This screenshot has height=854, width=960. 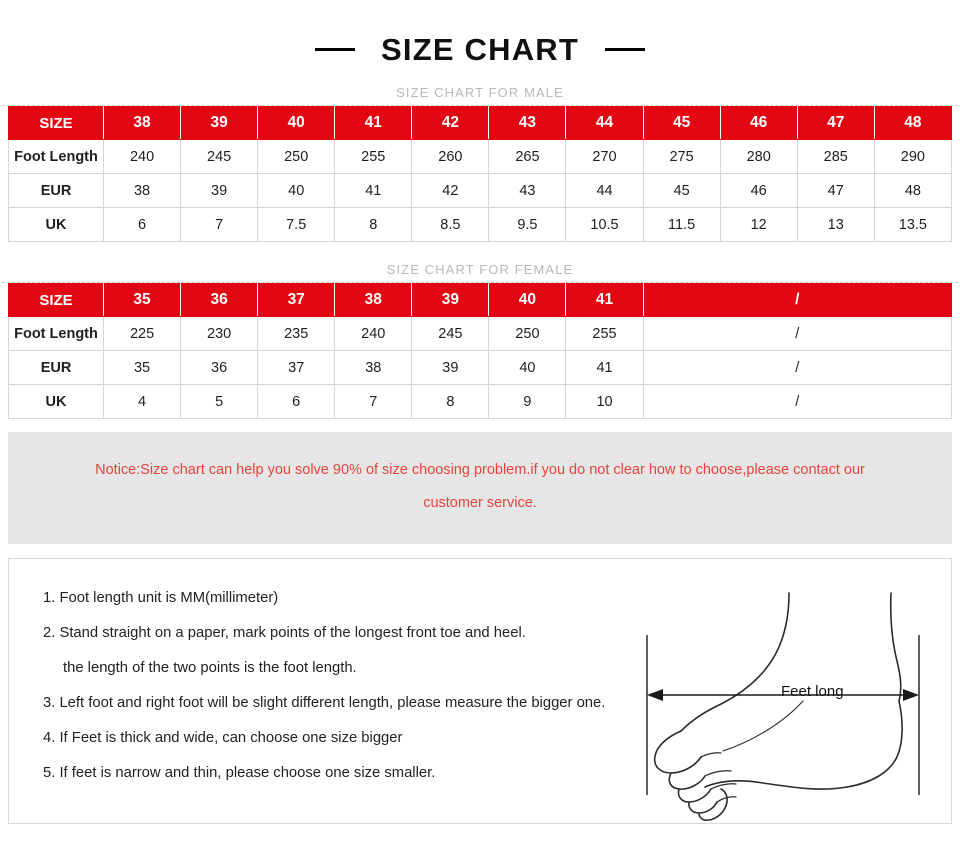 I want to click on female-eur-empty-cell: /, so click(x=797, y=367).